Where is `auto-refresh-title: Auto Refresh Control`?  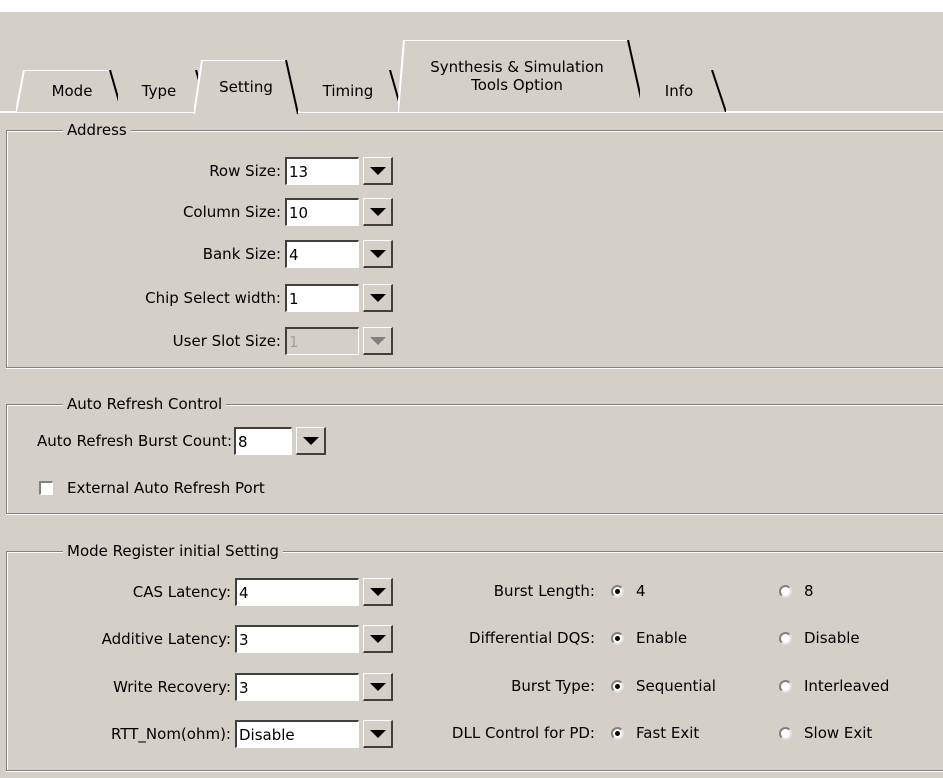
auto-refresh-title: Auto Refresh Control is located at coordinates (145, 404).